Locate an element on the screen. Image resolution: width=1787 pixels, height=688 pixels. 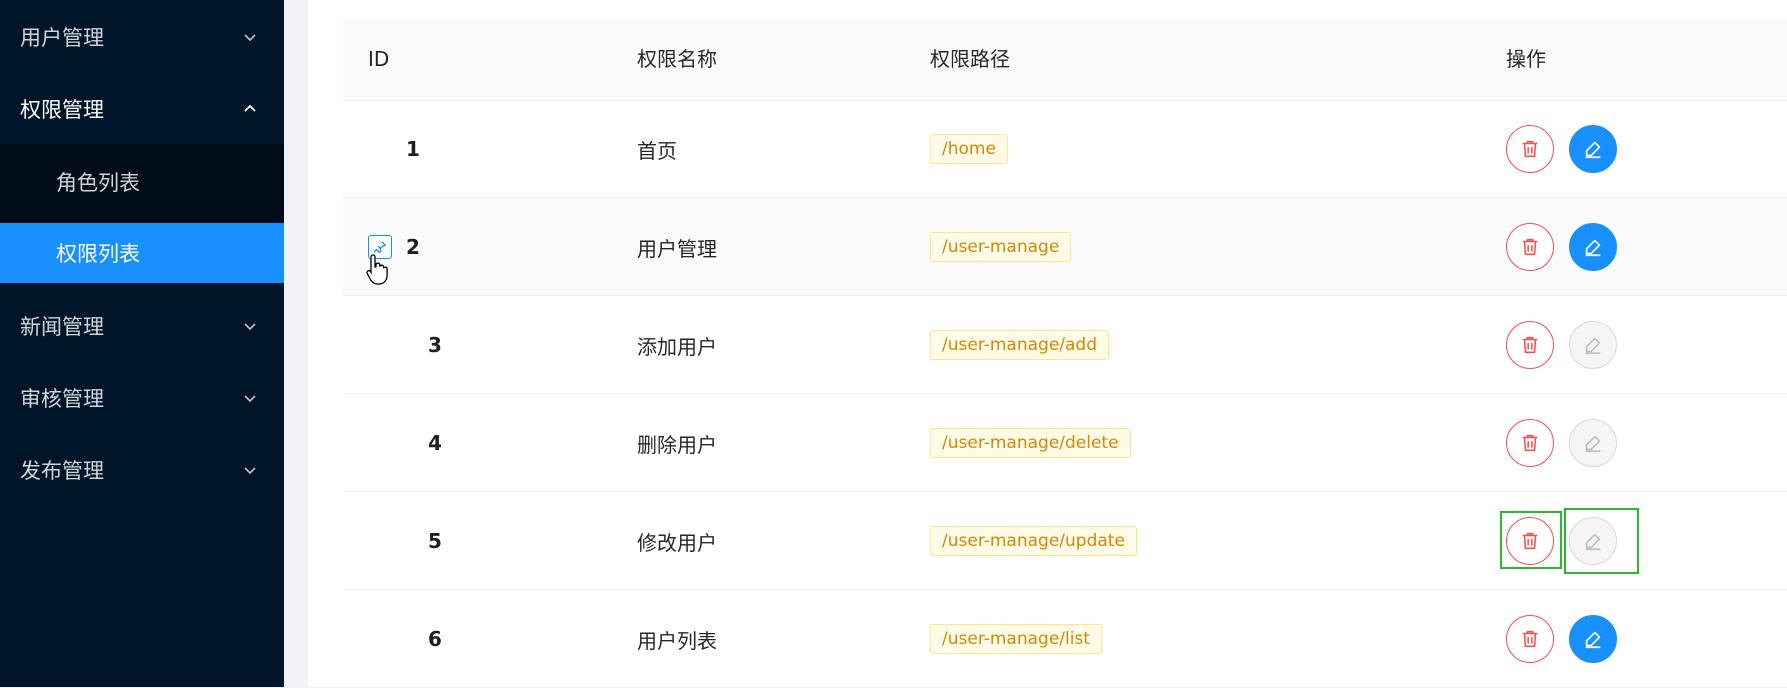
menu-label: 用户管理 is located at coordinates (62, 38).